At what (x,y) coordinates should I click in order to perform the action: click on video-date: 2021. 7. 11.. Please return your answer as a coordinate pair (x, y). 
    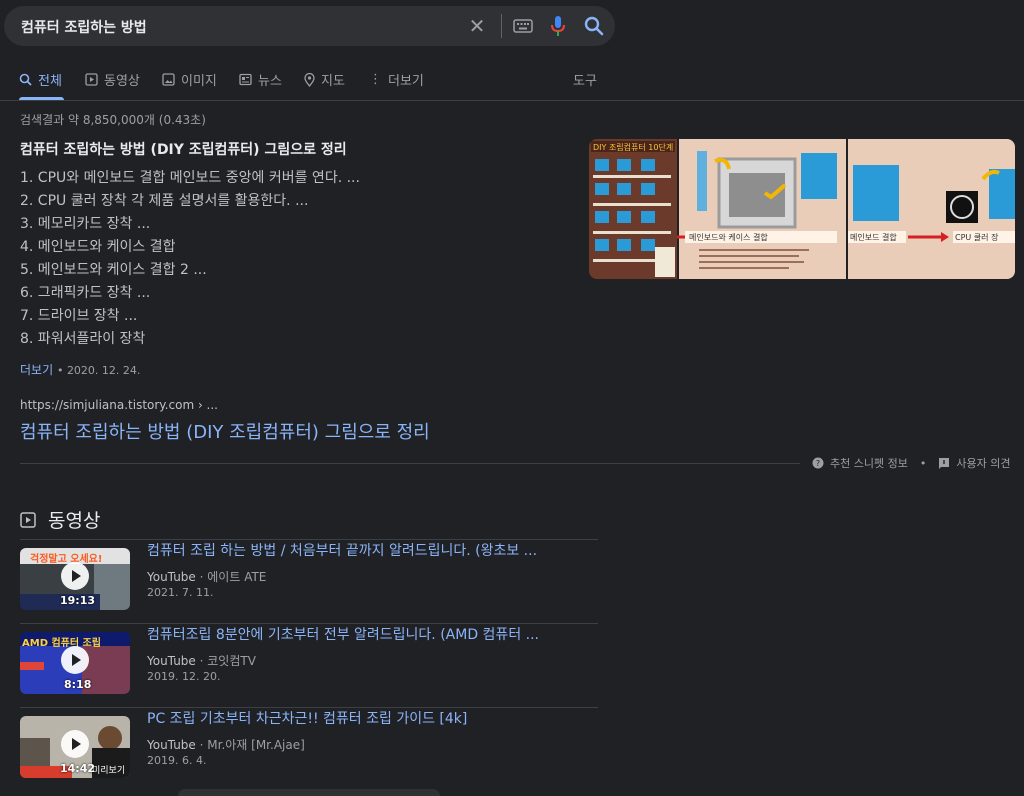
    Looking at the image, I should click on (180, 592).